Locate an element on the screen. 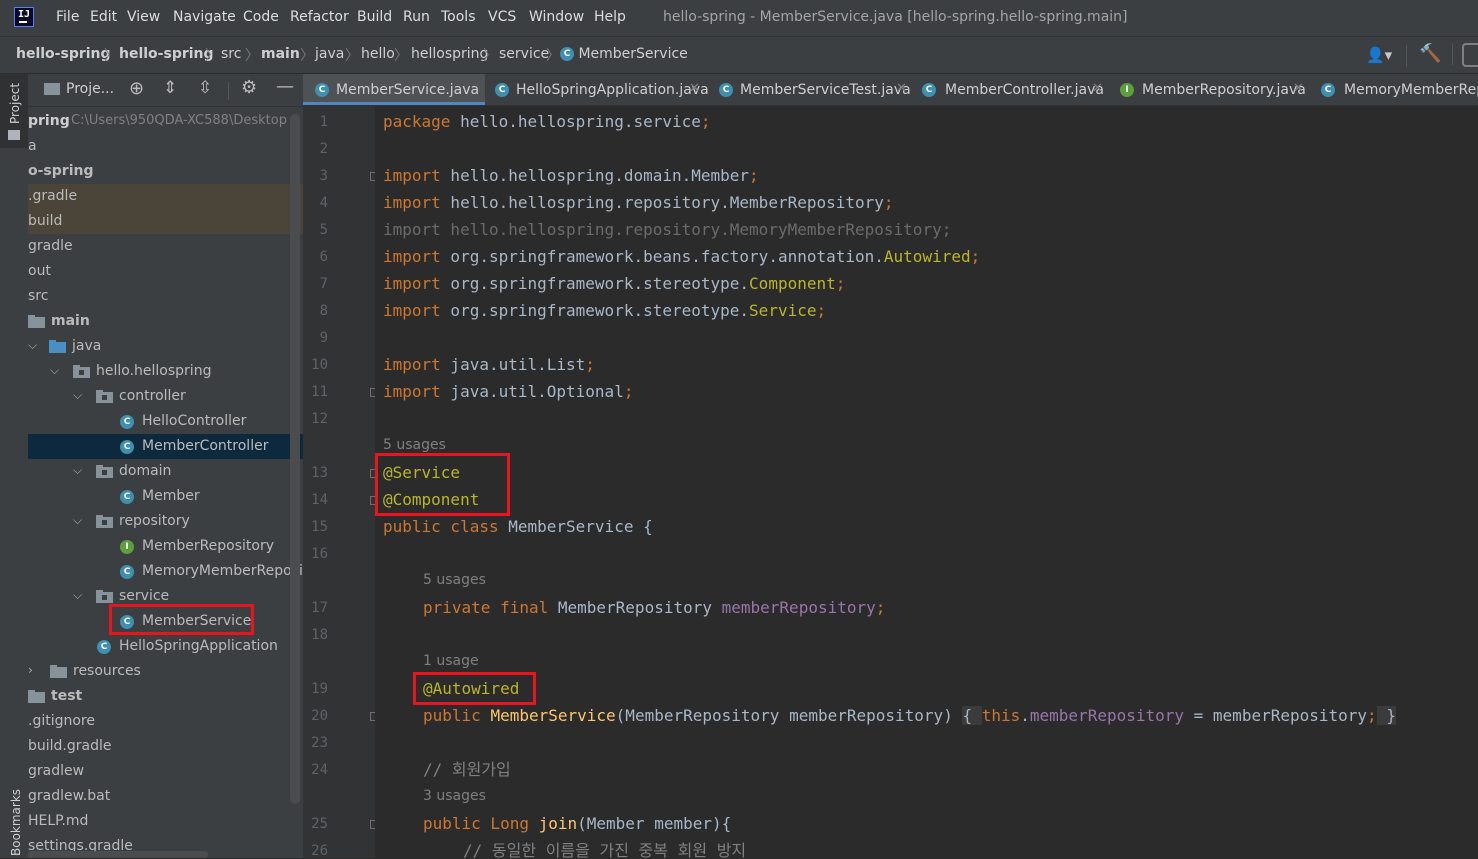 Image resolution: width=1478 pixels, height=859 pixels. tree-item-label: HELP.md is located at coordinates (58, 821).